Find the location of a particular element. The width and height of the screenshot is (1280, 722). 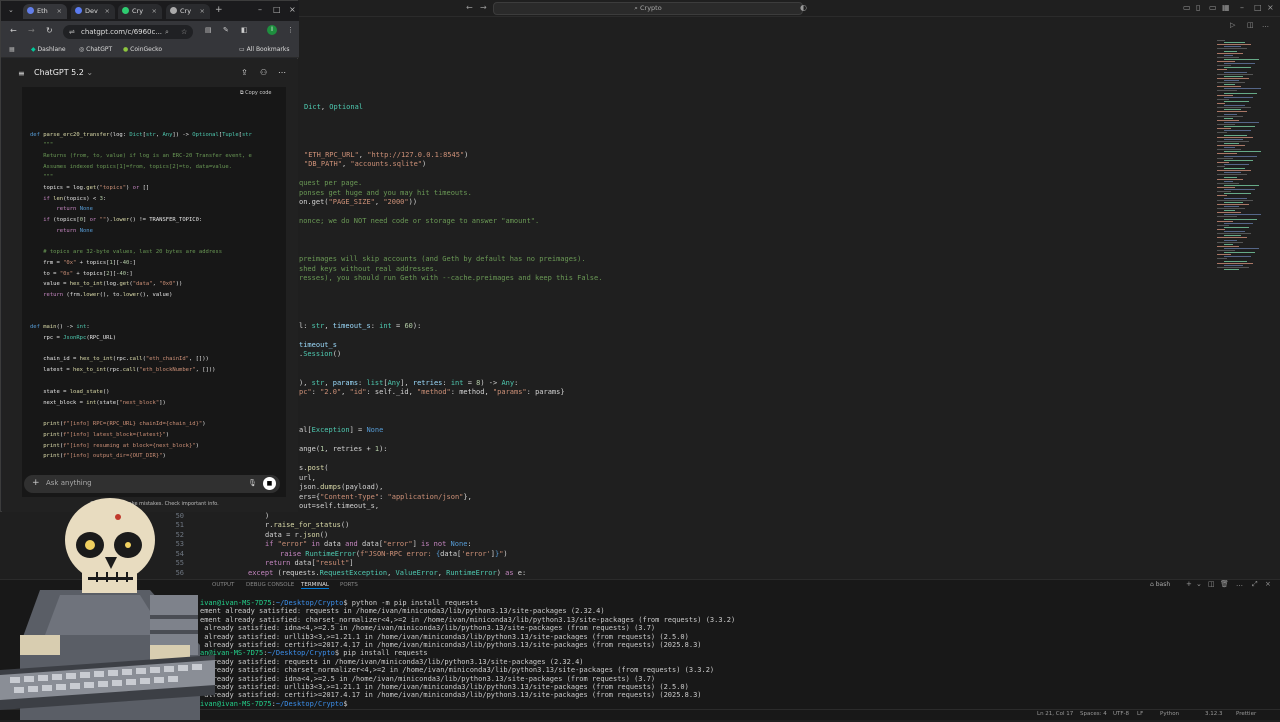

browser-tab: Eth × is located at coordinates (45, 11).